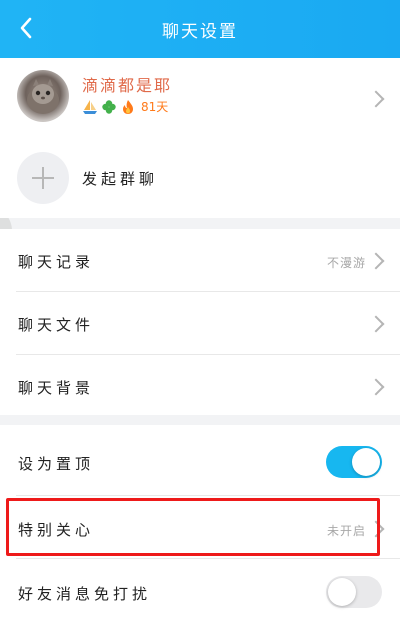  I want to click on pin-top-toggle, so click(354, 462).